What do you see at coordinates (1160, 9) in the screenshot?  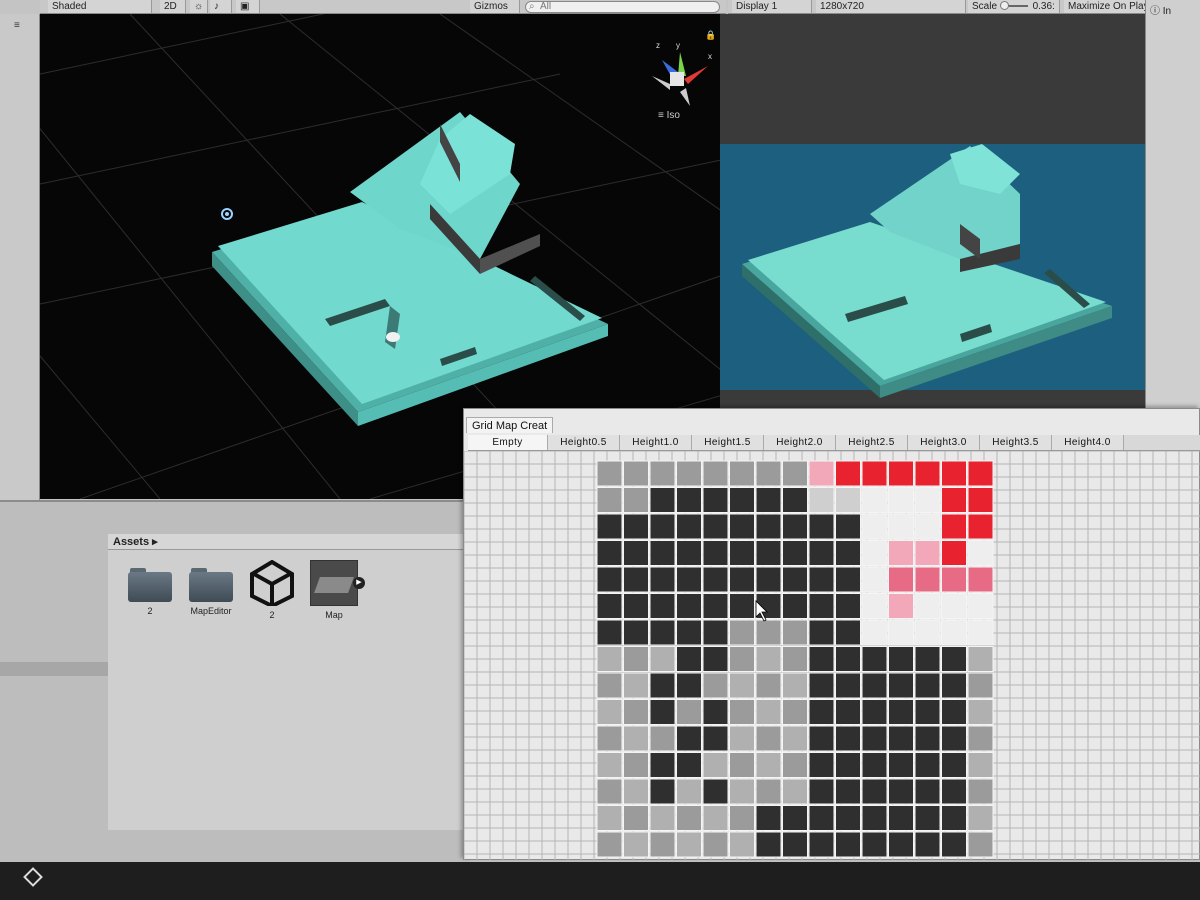 I see `inspector-tab: ⓘ In` at bounding box center [1160, 9].